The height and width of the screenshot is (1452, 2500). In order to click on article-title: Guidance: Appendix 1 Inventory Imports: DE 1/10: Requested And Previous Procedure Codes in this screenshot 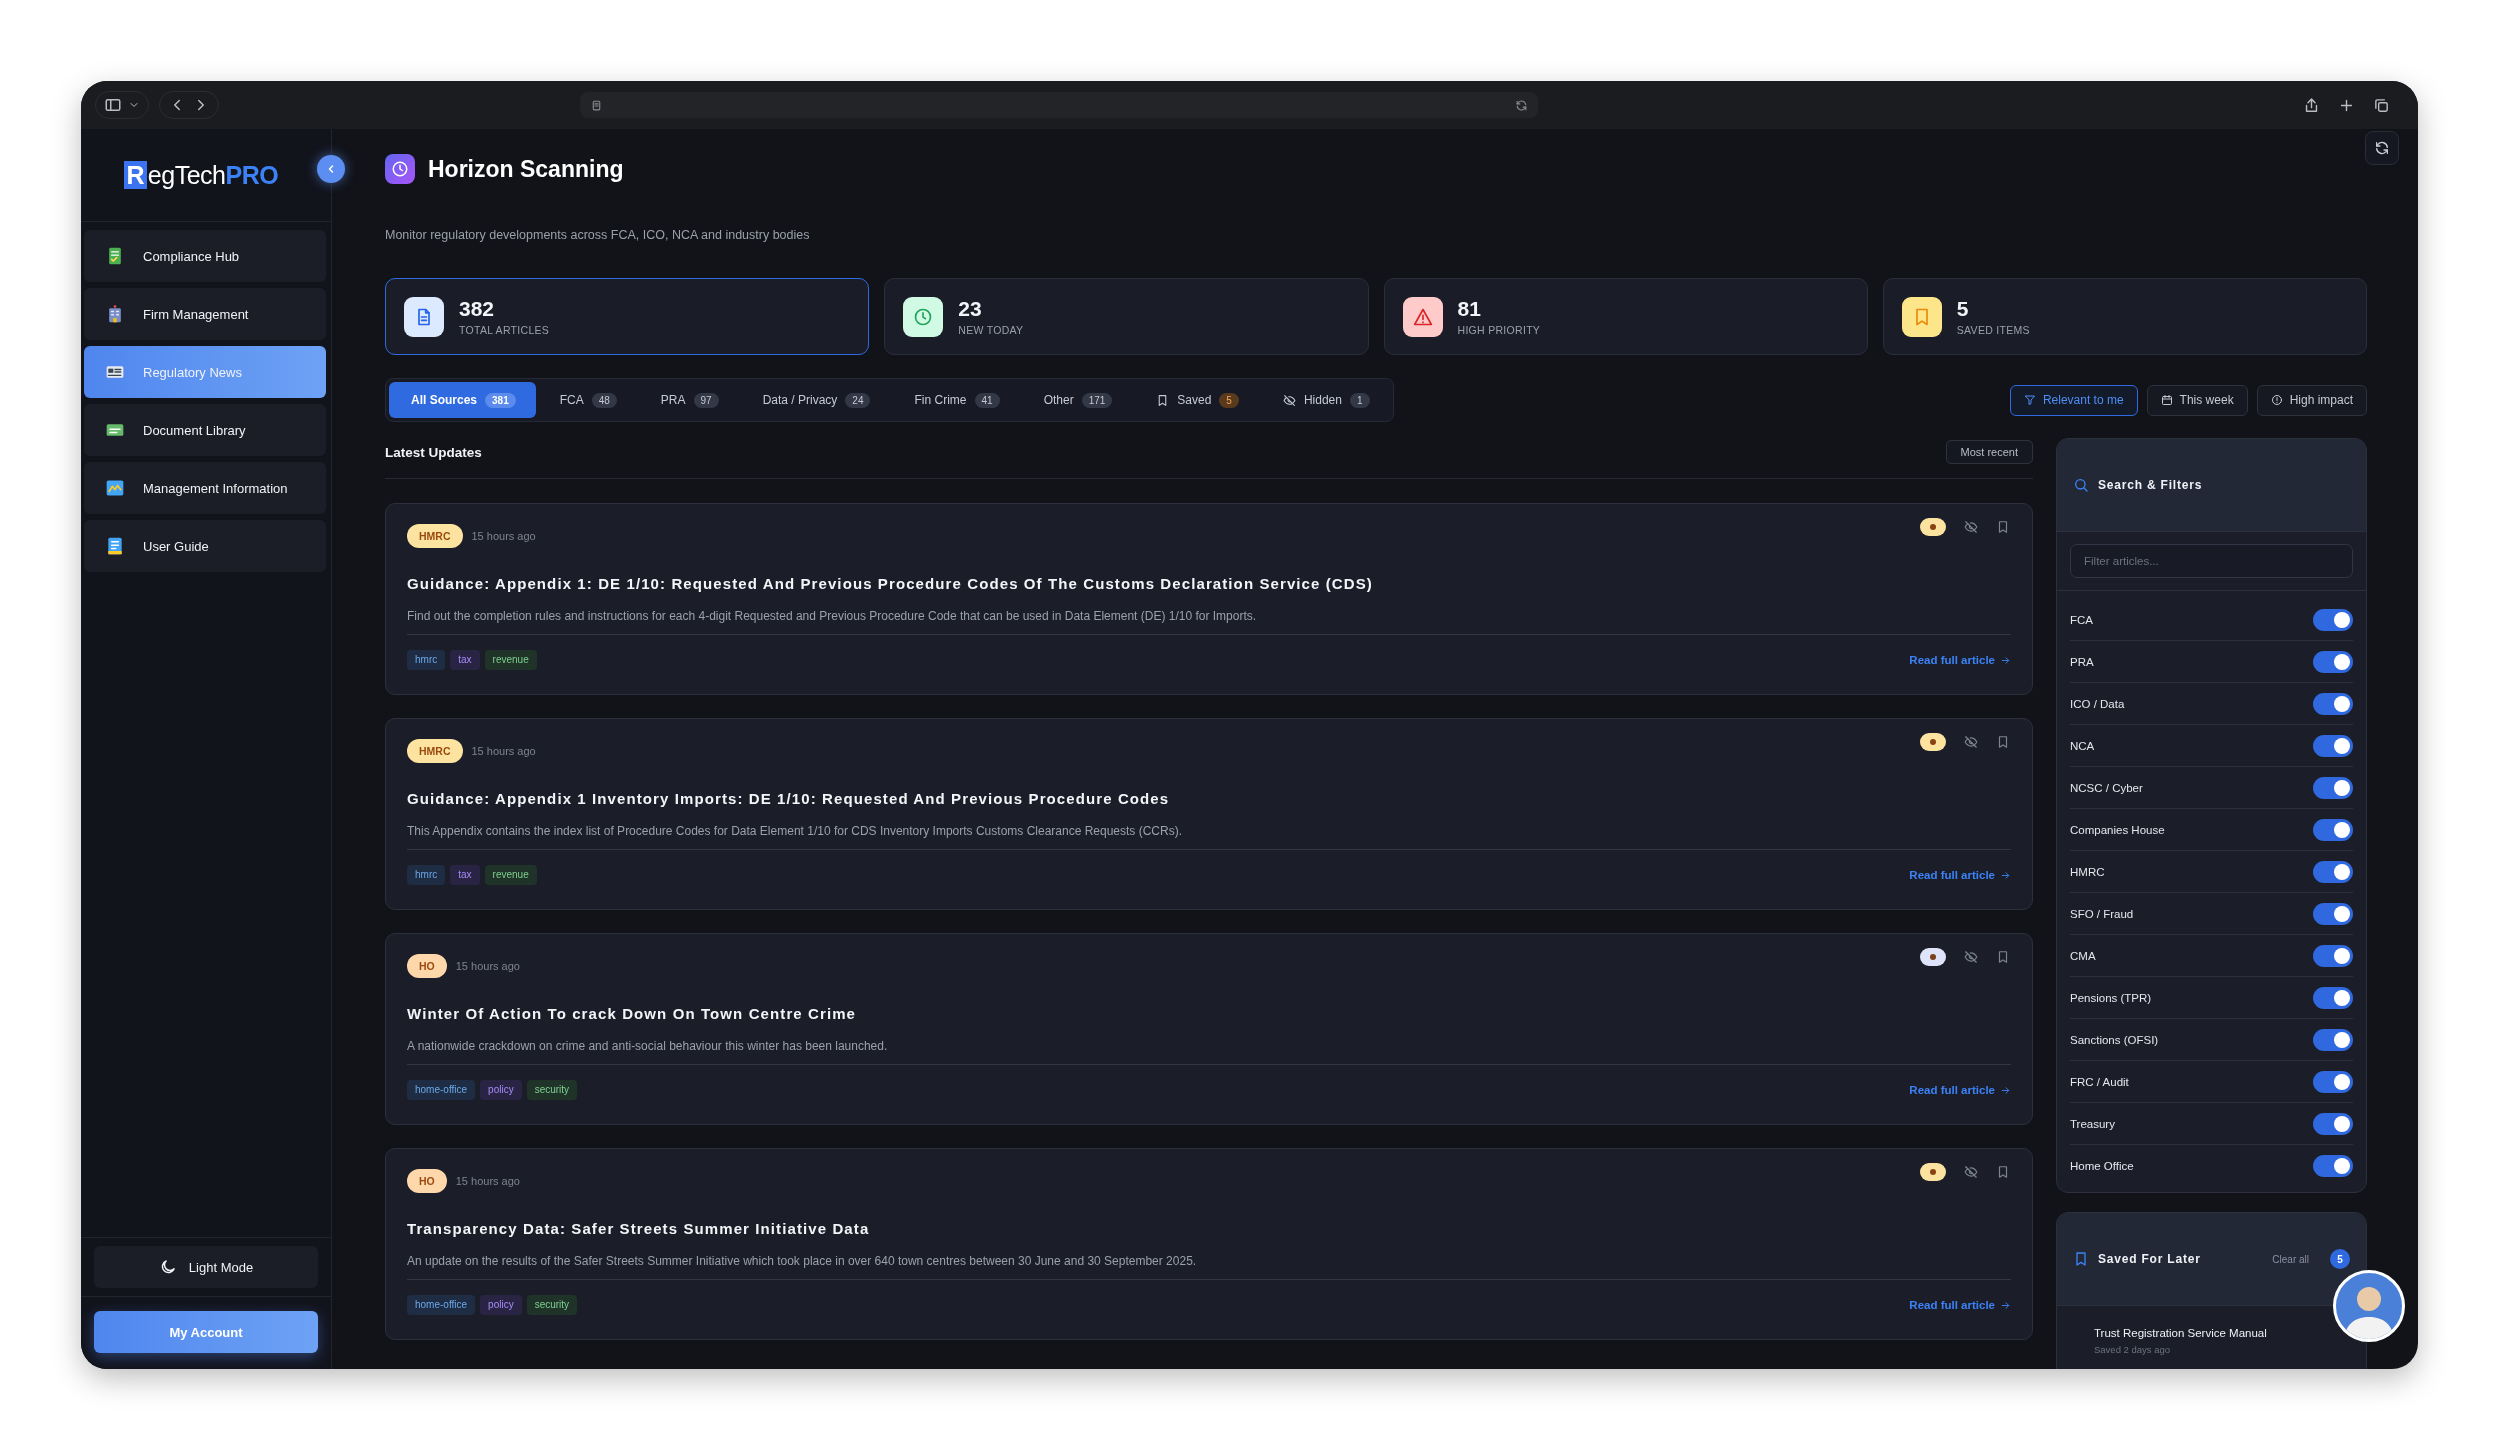, I will do `click(1209, 798)`.